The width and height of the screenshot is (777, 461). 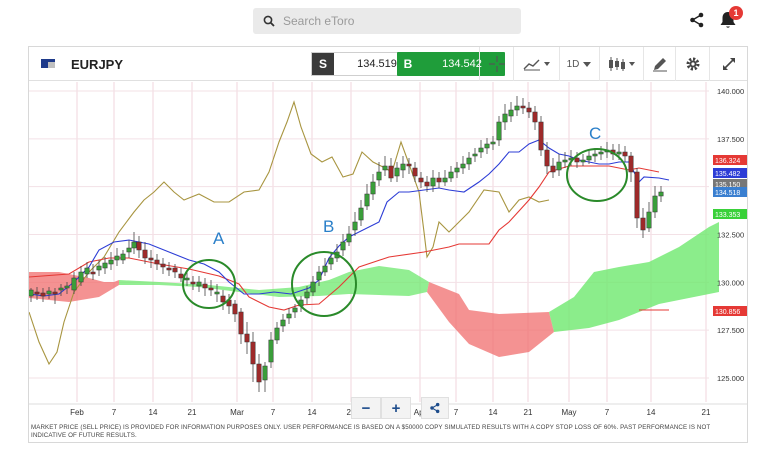 What do you see at coordinates (273, 412) in the screenshot?
I see `time-axis-label: 7` at bounding box center [273, 412].